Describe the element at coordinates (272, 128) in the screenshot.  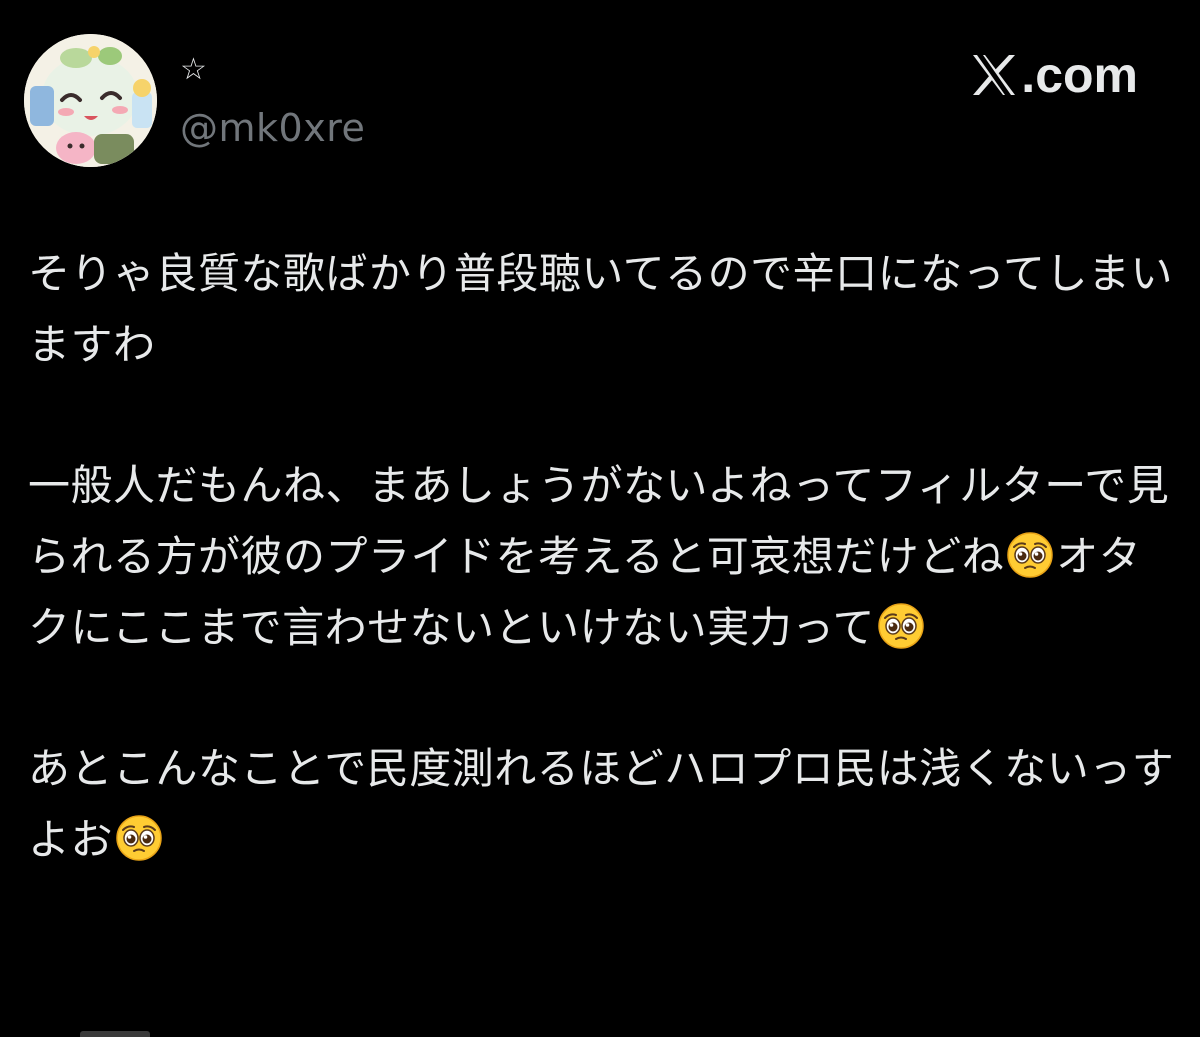
I see `author-handle: @mk0xre` at that location.